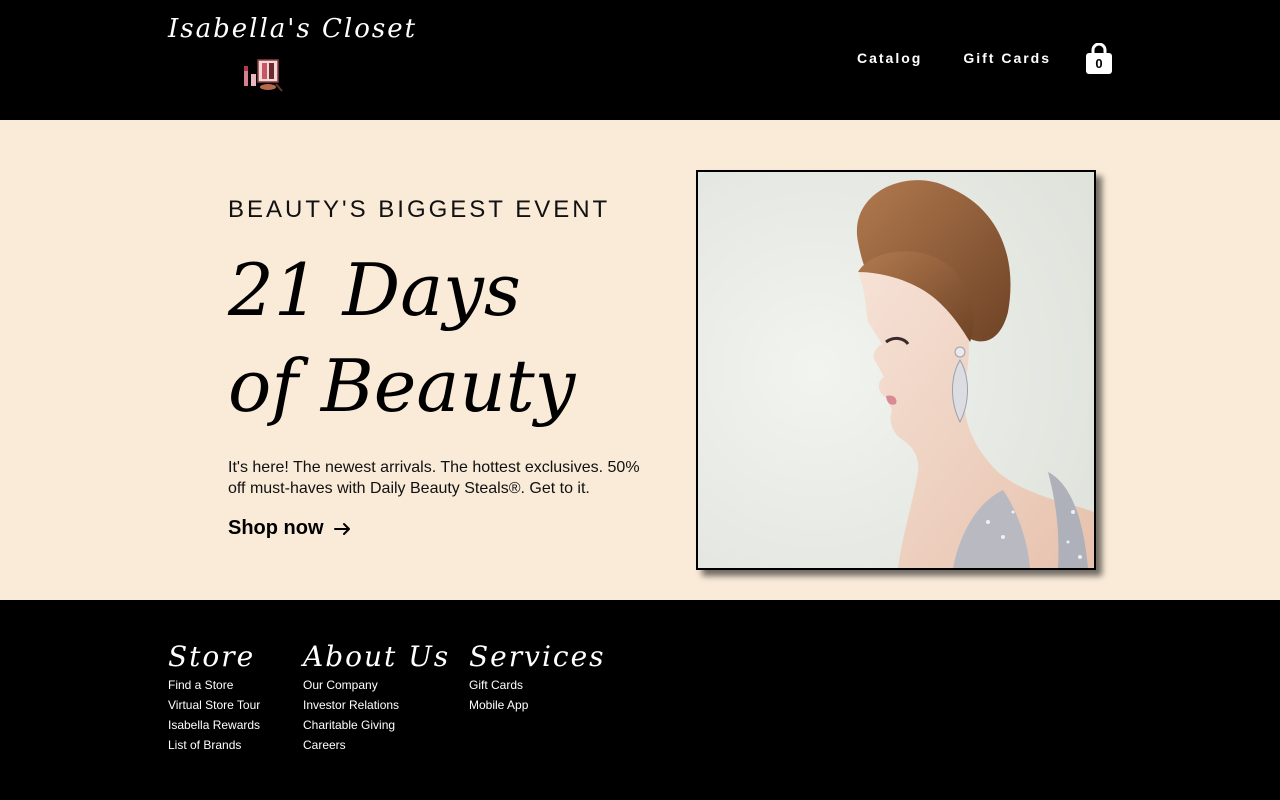 The width and height of the screenshot is (1280, 800). What do you see at coordinates (537, 656) in the screenshot?
I see `footer-heading-services: Services` at bounding box center [537, 656].